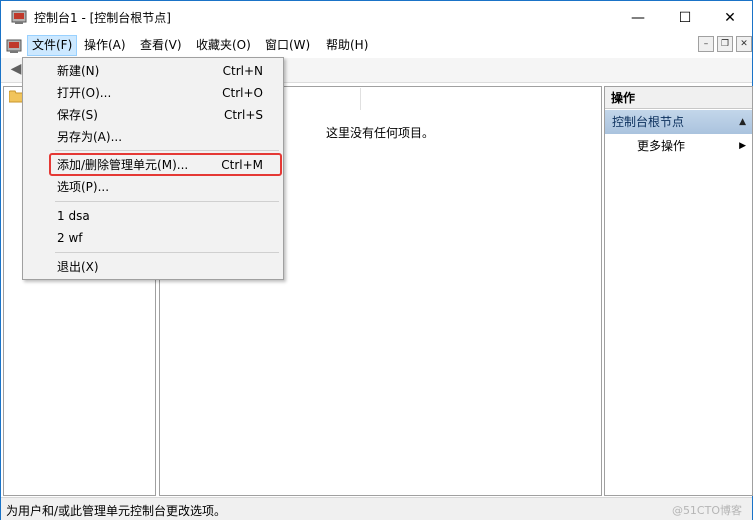 The height and width of the screenshot is (522, 755). I want to click on collapse-up-icon: ▲, so click(742, 122).